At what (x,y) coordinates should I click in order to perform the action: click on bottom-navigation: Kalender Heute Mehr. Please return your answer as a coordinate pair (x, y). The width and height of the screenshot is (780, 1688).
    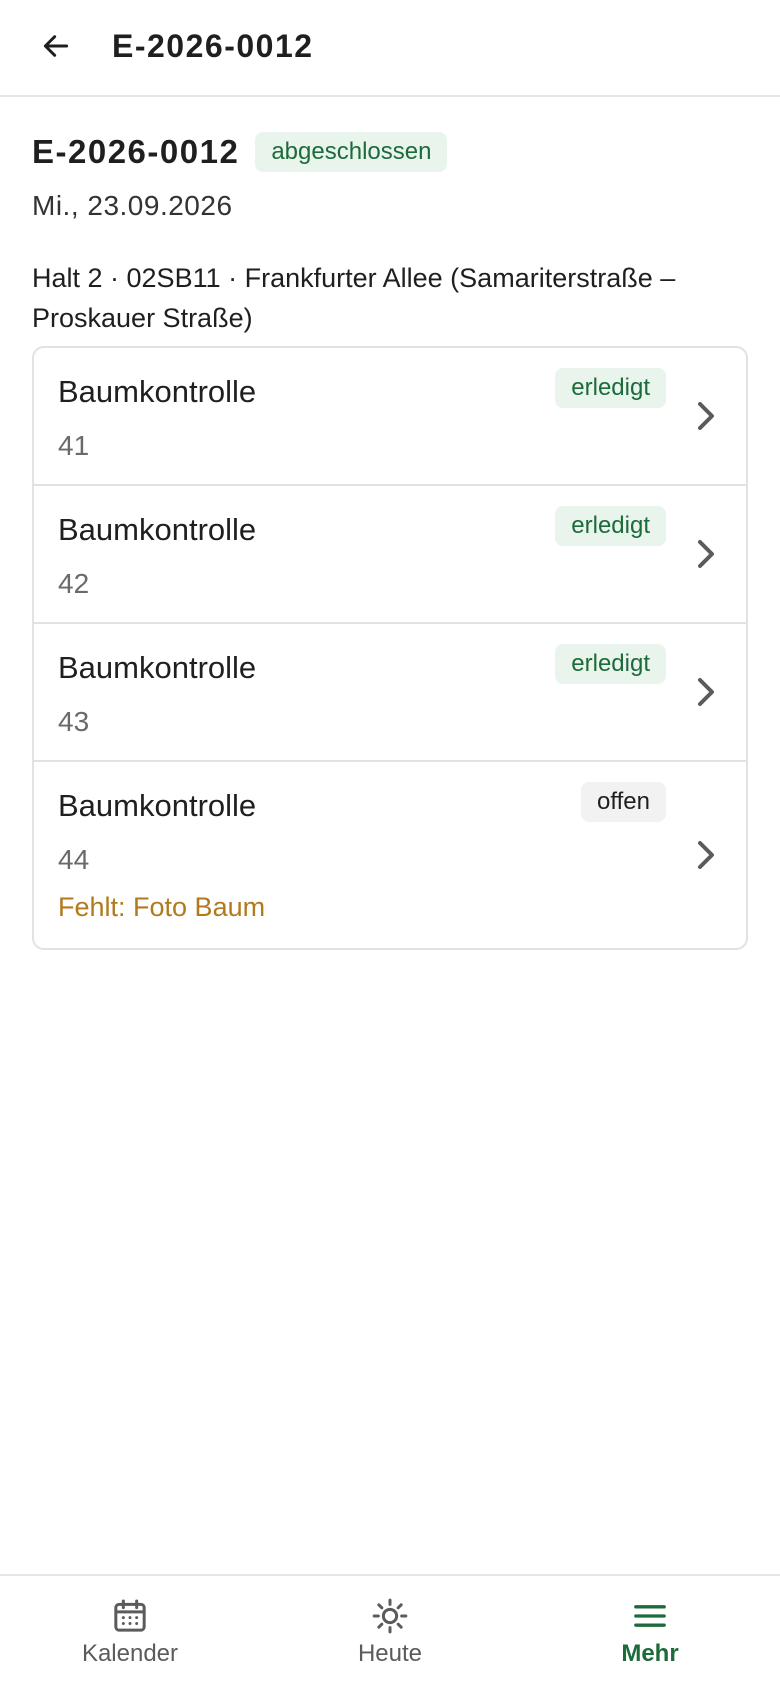
    Looking at the image, I should click on (390, 1631).